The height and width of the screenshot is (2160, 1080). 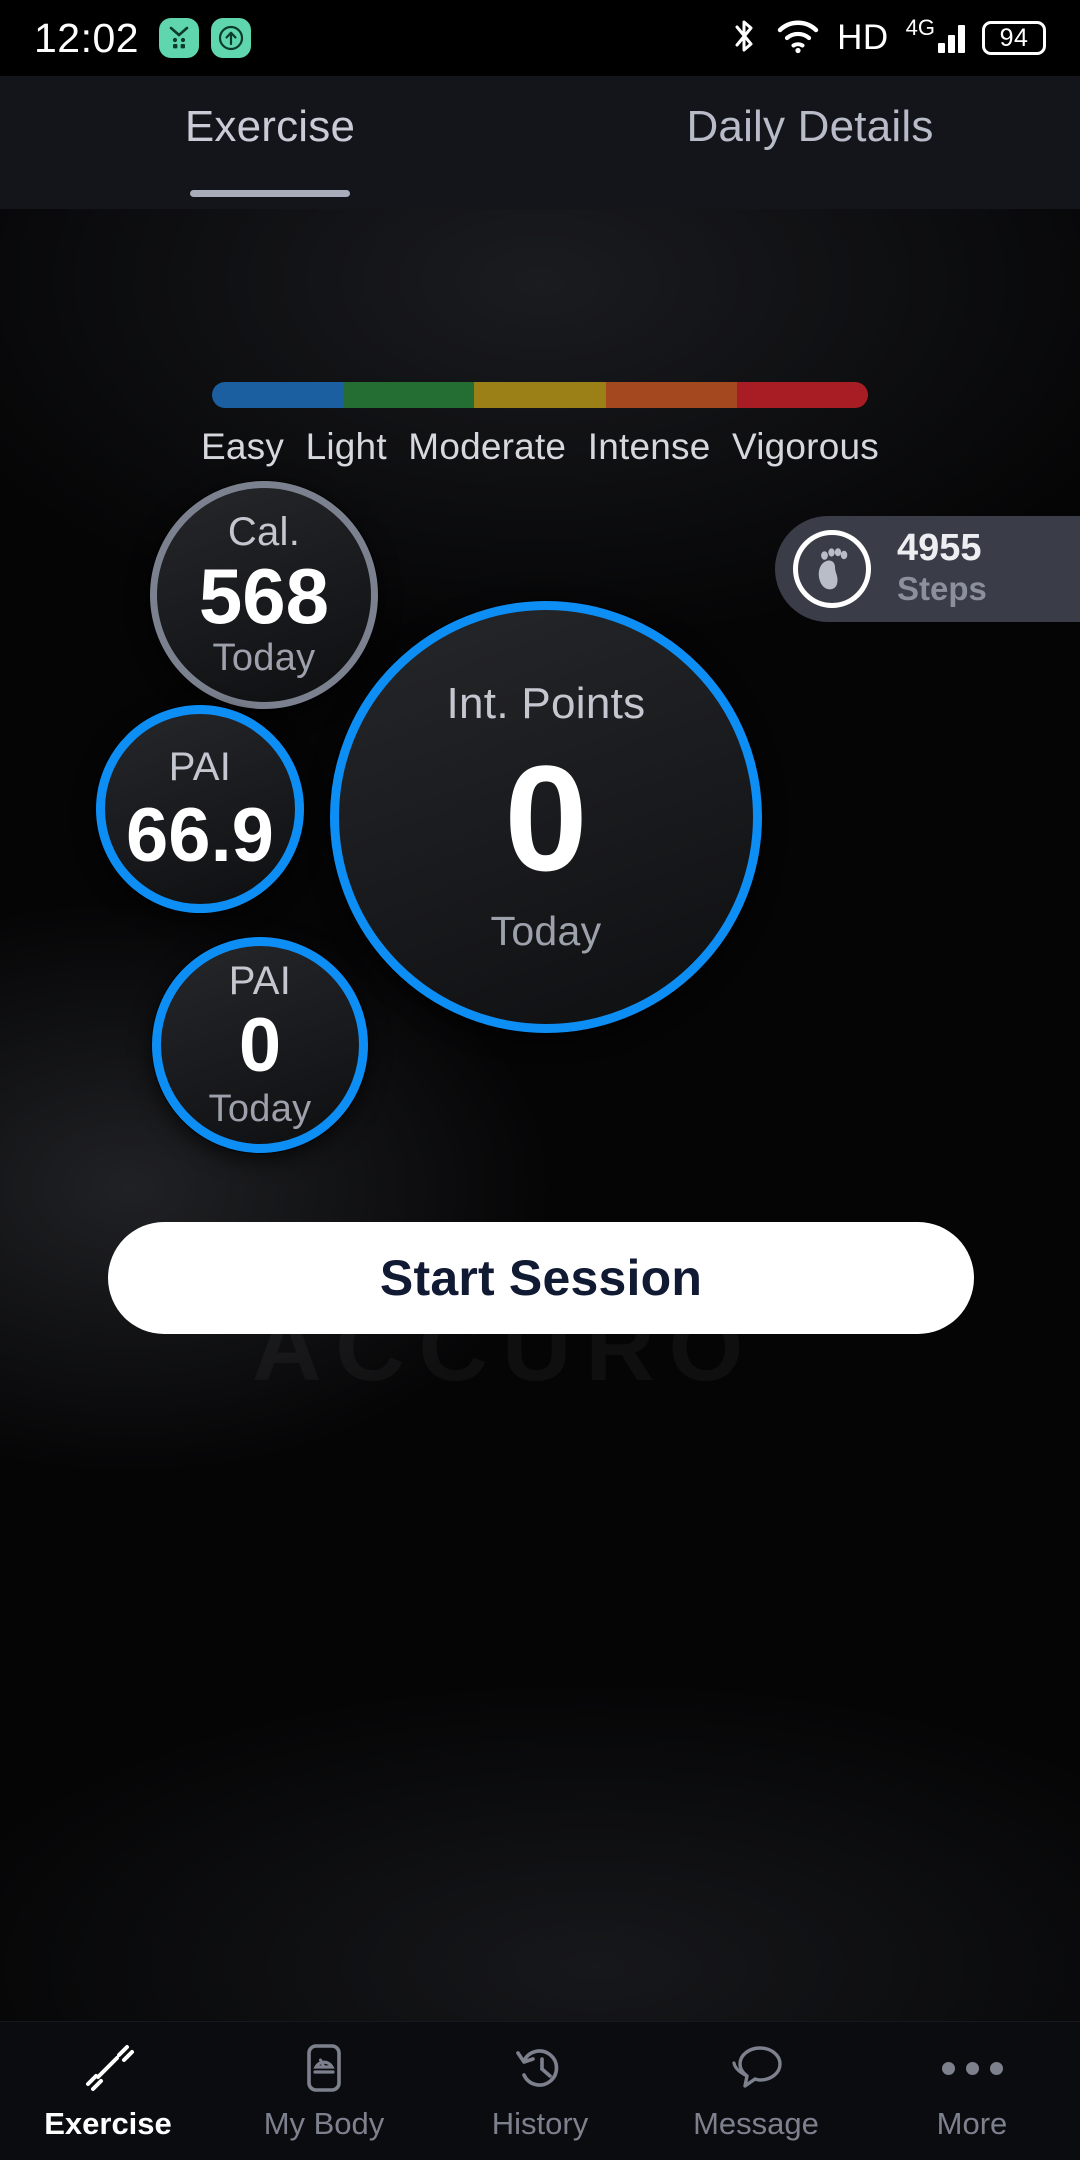 What do you see at coordinates (756, 2123) in the screenshot?
I see `nav-label-message: Message` at bounding box center [756, 2123].